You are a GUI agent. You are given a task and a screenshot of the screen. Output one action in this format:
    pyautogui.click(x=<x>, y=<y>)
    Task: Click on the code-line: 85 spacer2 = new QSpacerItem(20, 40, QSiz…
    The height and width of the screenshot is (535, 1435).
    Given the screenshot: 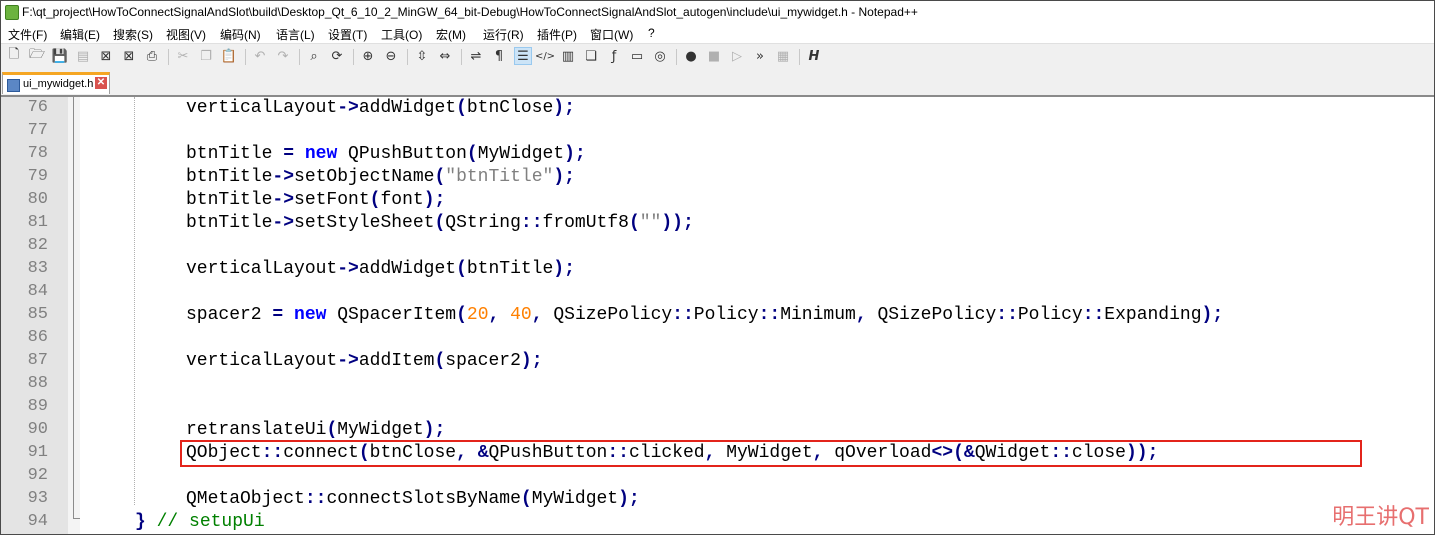 What is the action you would take?
    pyautogui.click(x=717, y=315)
    